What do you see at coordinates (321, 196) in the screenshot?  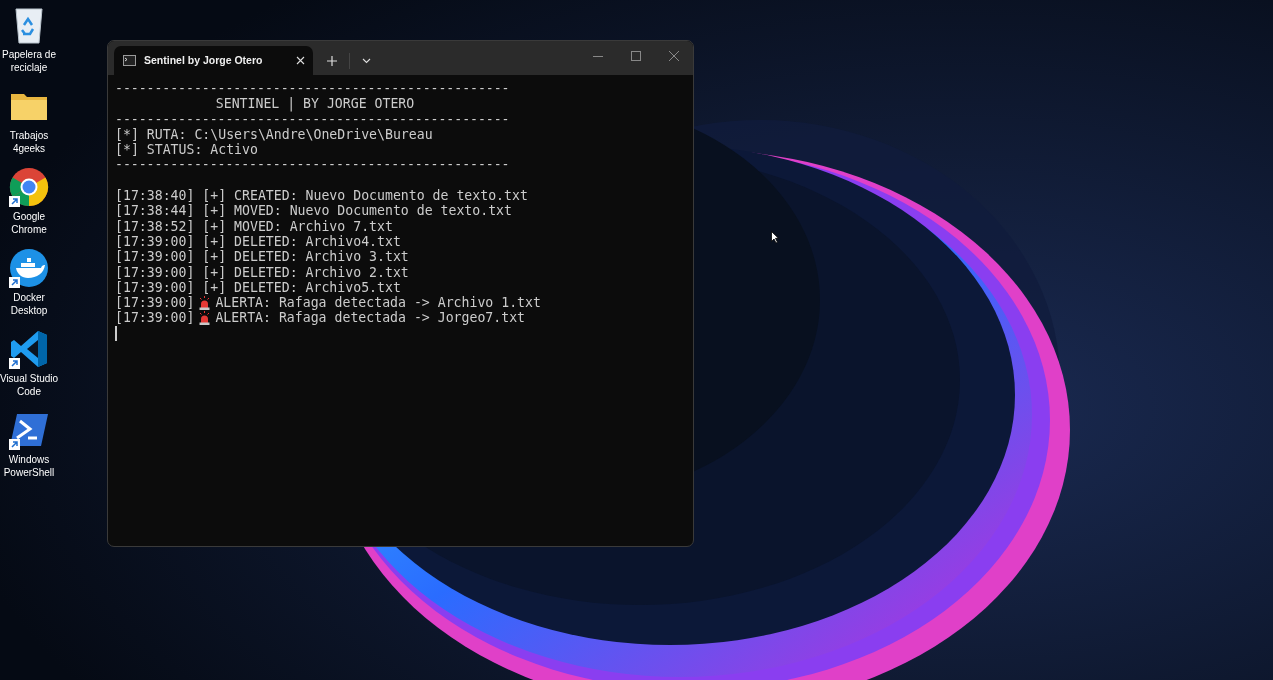 I see `log-line: [17:38:40] [+] CREATED: Nuevo Documento de texto.txt` at bounding box center [321, 196].